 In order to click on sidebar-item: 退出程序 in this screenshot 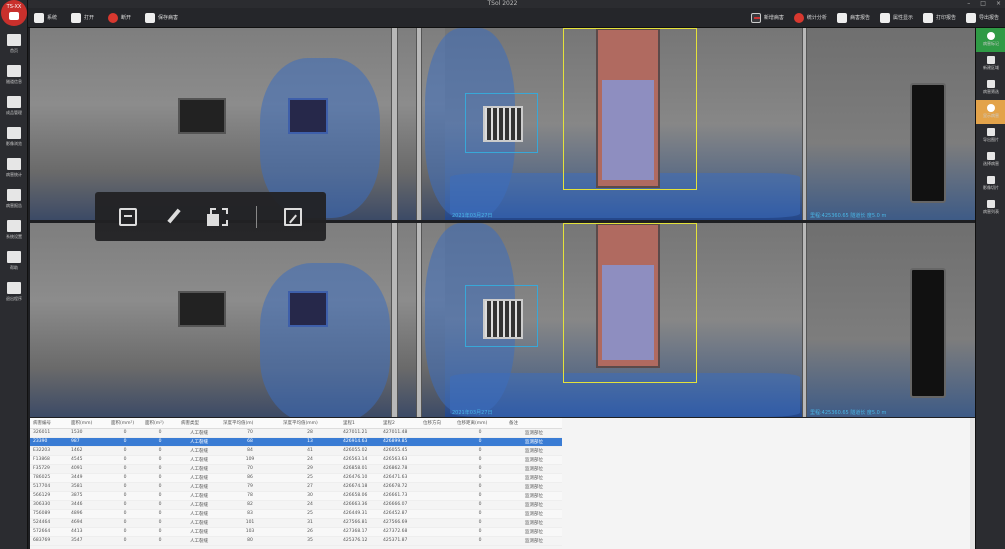, I will do `click(14, 293)`.